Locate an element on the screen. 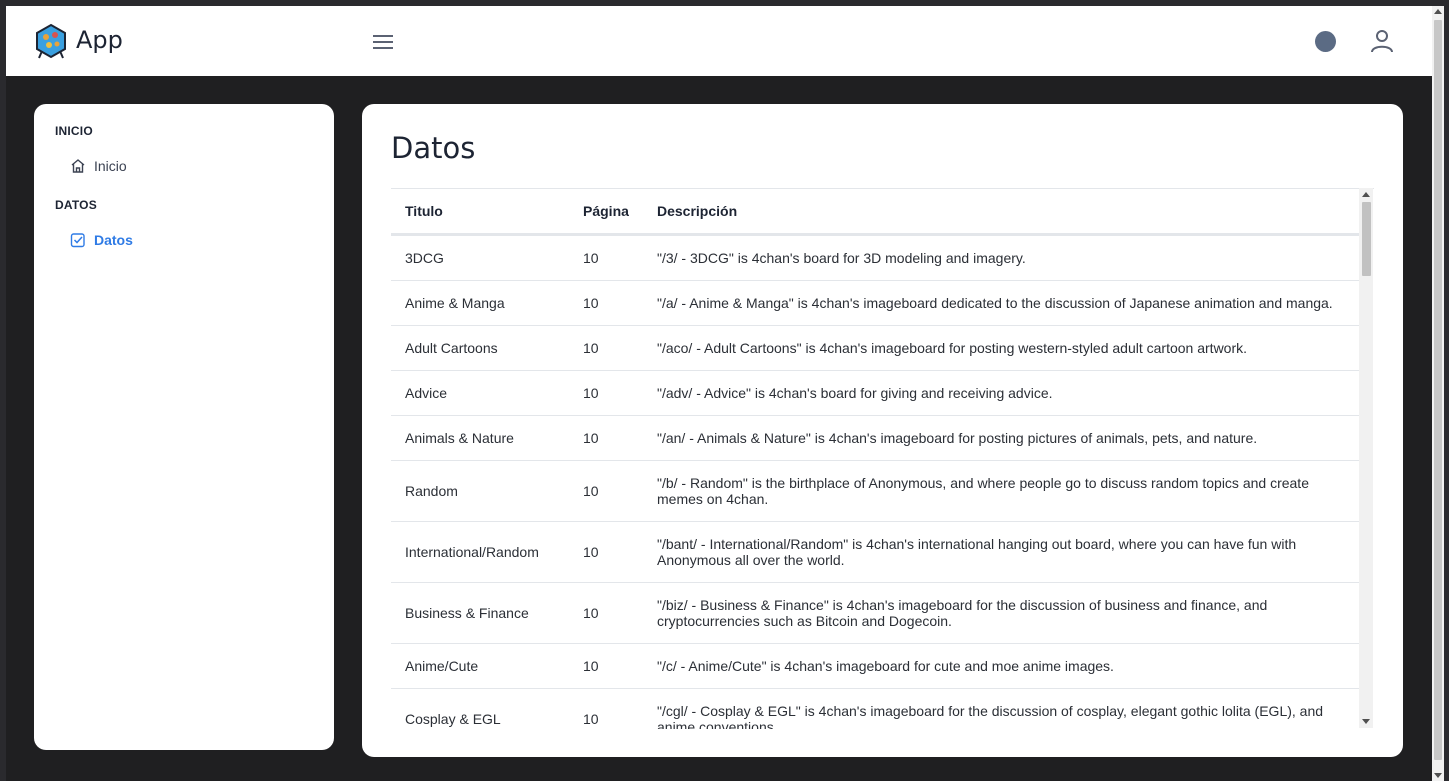 This screenshot has width=1449, height=781. cell-titulo: Anime & Manga is located at coordinates (480, 303).